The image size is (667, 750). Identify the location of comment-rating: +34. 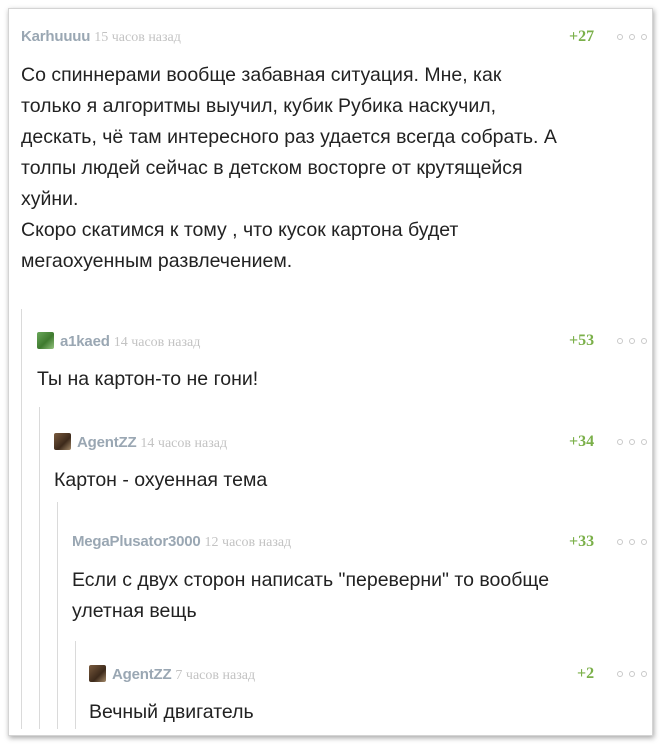
(582, 441).